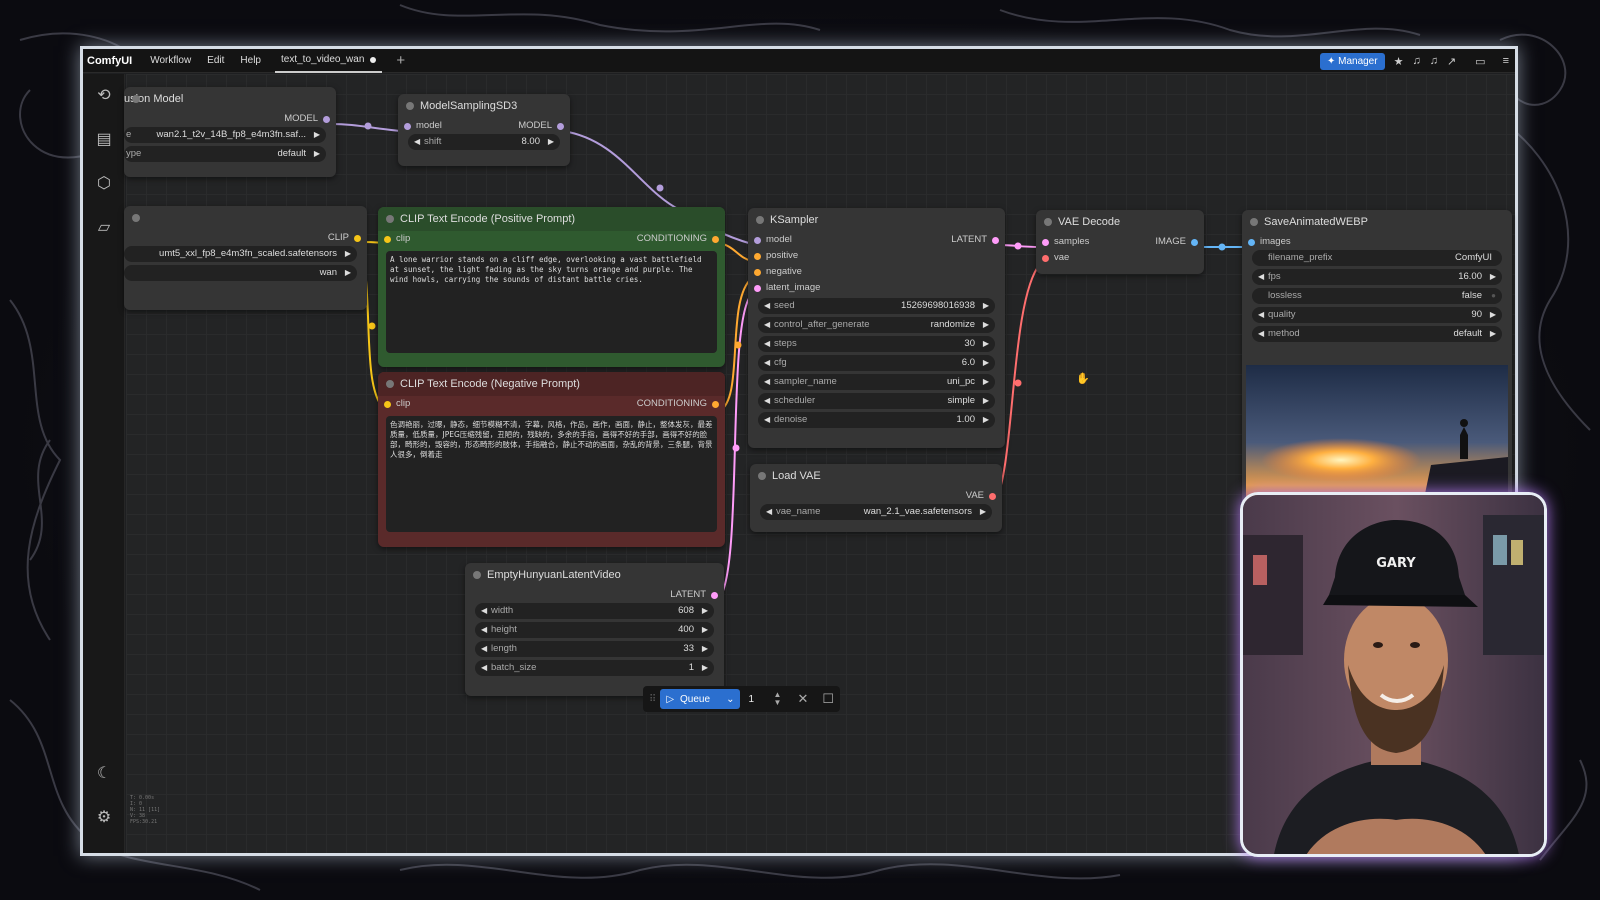 Image resolution: width=1600 pixels, height=900 pixels. Describe the element at coordinates (778, 699) in the screenshot. I see `stepper-icon: ▲ ▼` at that location.